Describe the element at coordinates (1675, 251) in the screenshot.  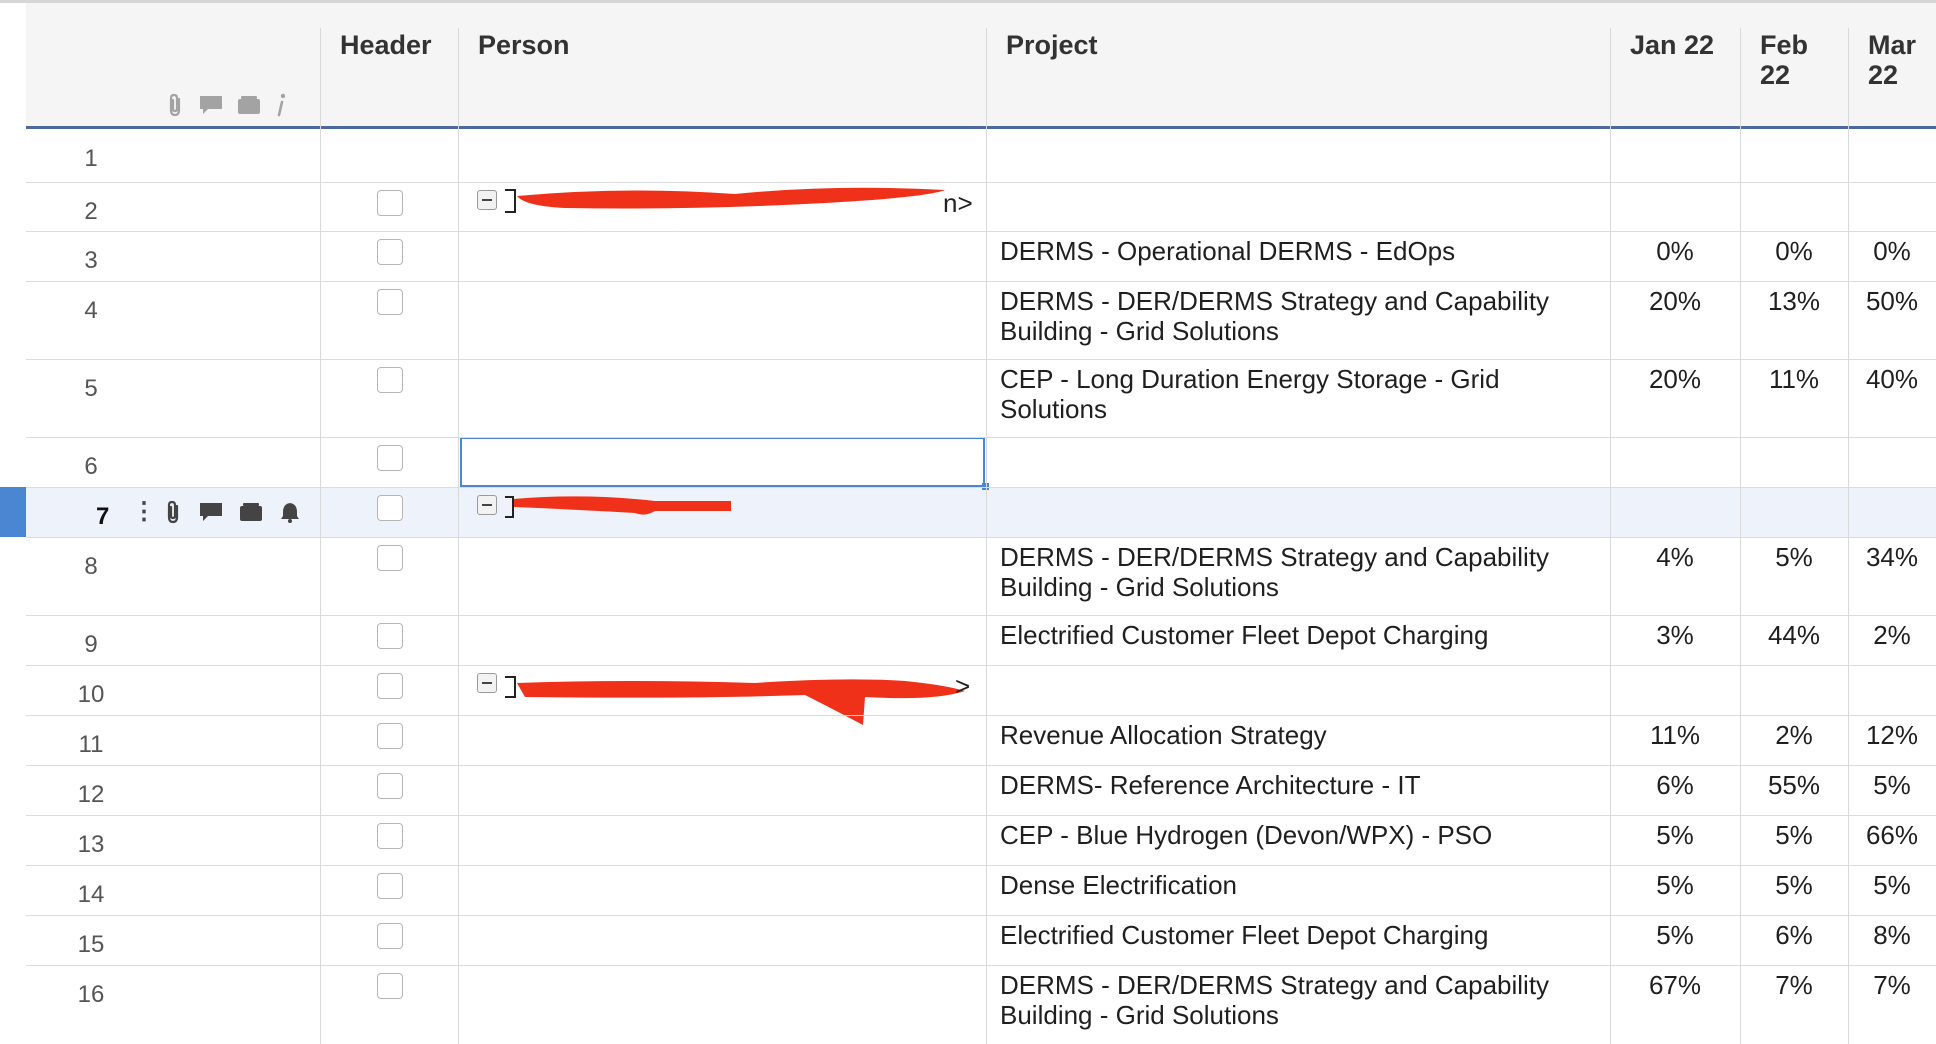
I see `allocation-cell-jan: 0%` at that location.